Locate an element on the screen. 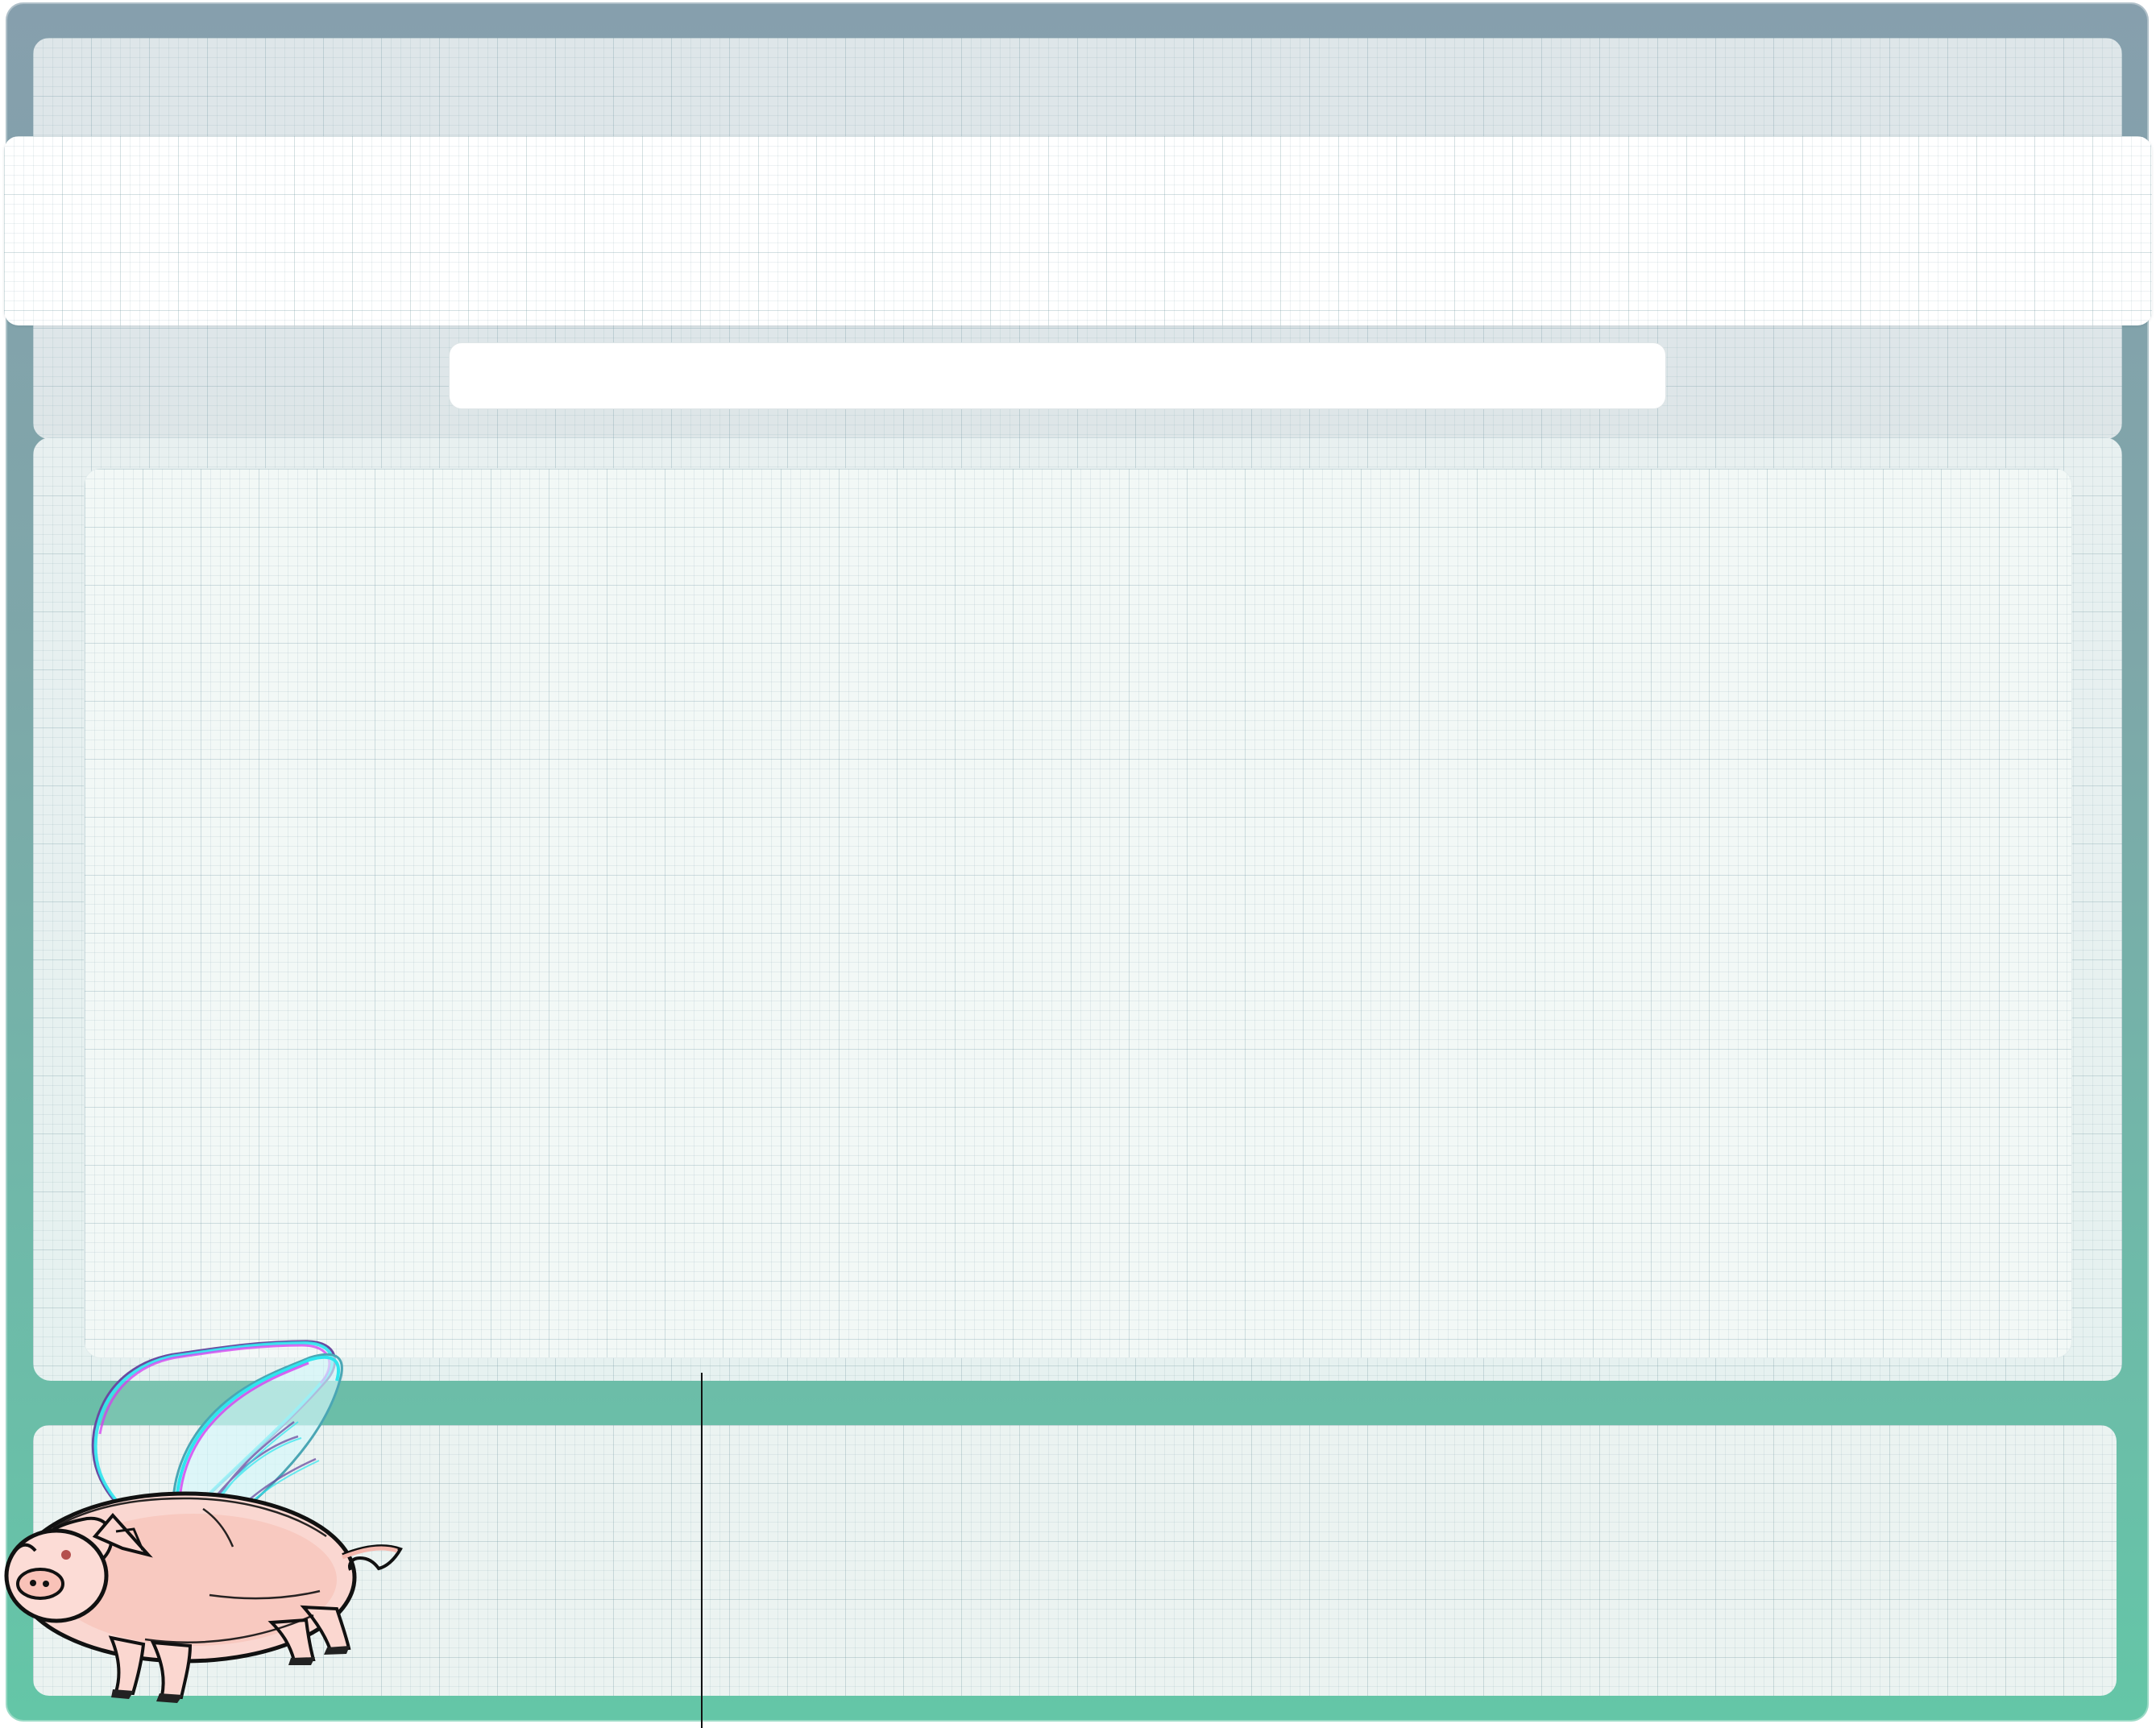 The image size is (2156, 1728). header-strip is located at coordinates (1078, 231).